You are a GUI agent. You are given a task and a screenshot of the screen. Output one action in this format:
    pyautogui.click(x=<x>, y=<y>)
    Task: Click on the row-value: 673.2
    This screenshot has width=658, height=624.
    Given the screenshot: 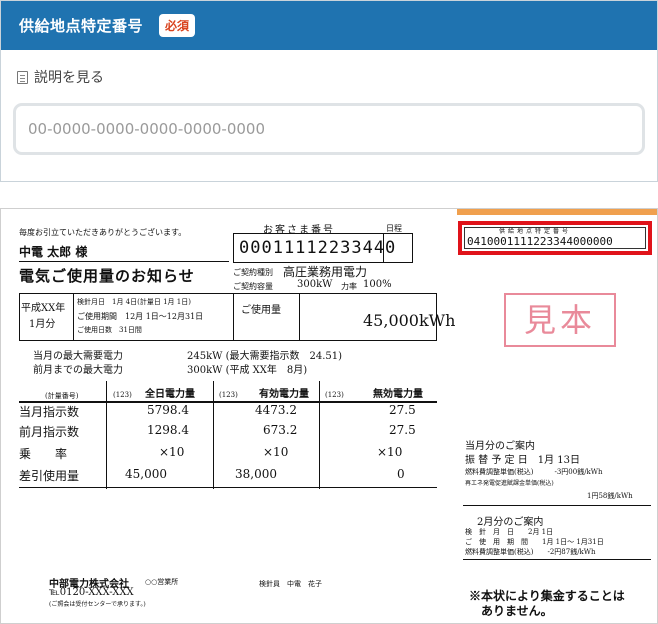 What is the action you would take?
    pyautogui.click(x=280, y=430)
    